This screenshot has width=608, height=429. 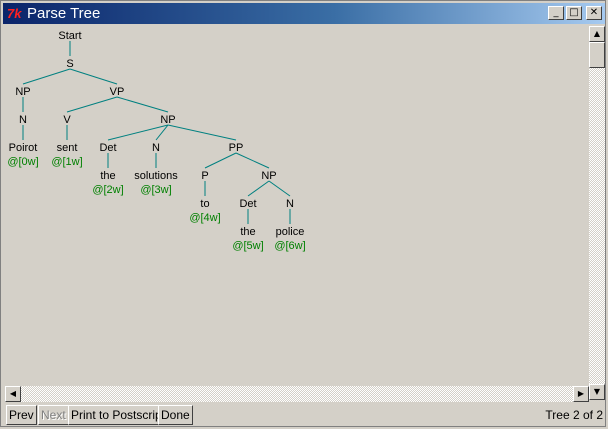 I want to click on tree-edge-np2-det1, so click(x=138, y=132).